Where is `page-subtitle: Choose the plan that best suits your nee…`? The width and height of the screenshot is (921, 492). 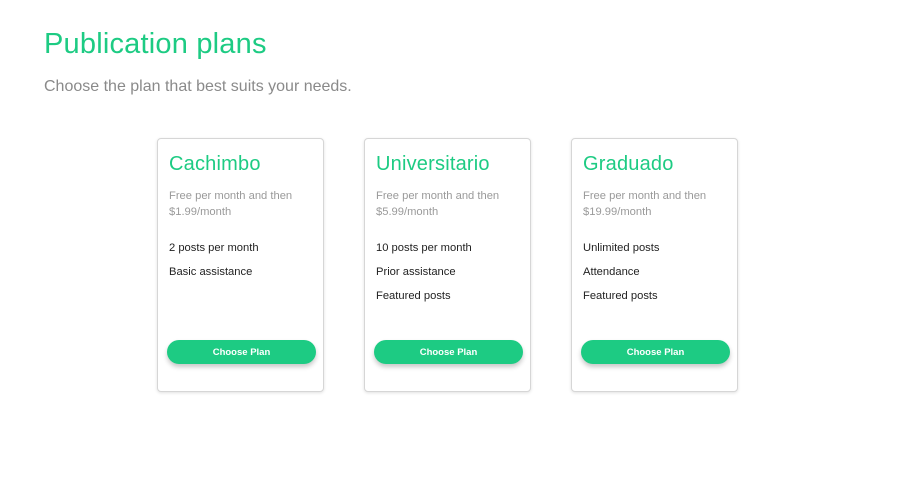 page-subtitle: Choose the plan that best suits your nee… is located at coordinates (198, 86).